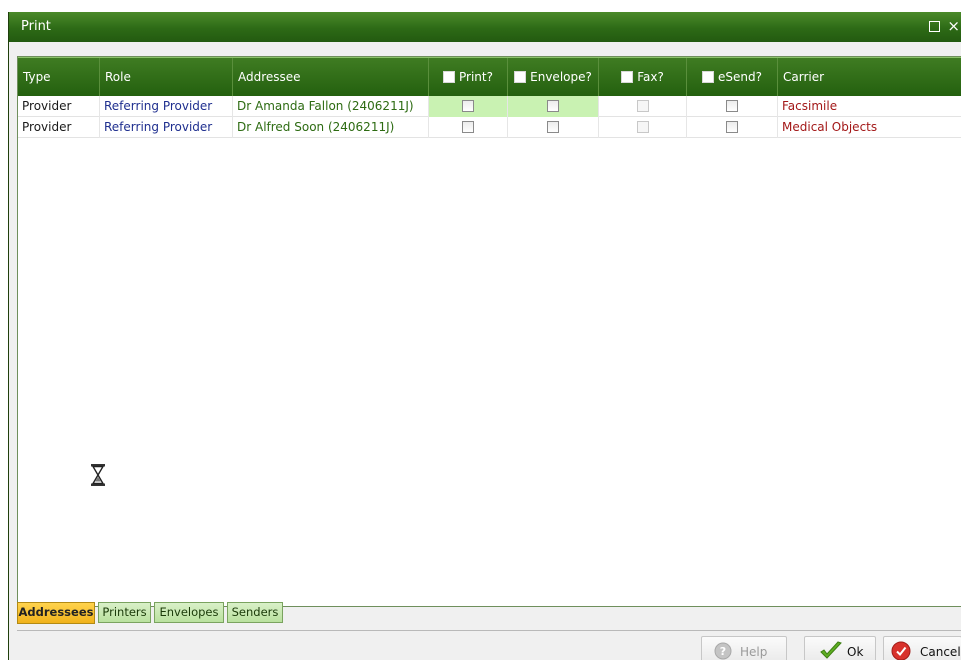  Describe the element at coordinates (449, 77) in the screenshot. I see `select-all-print-checkbox` at that location.